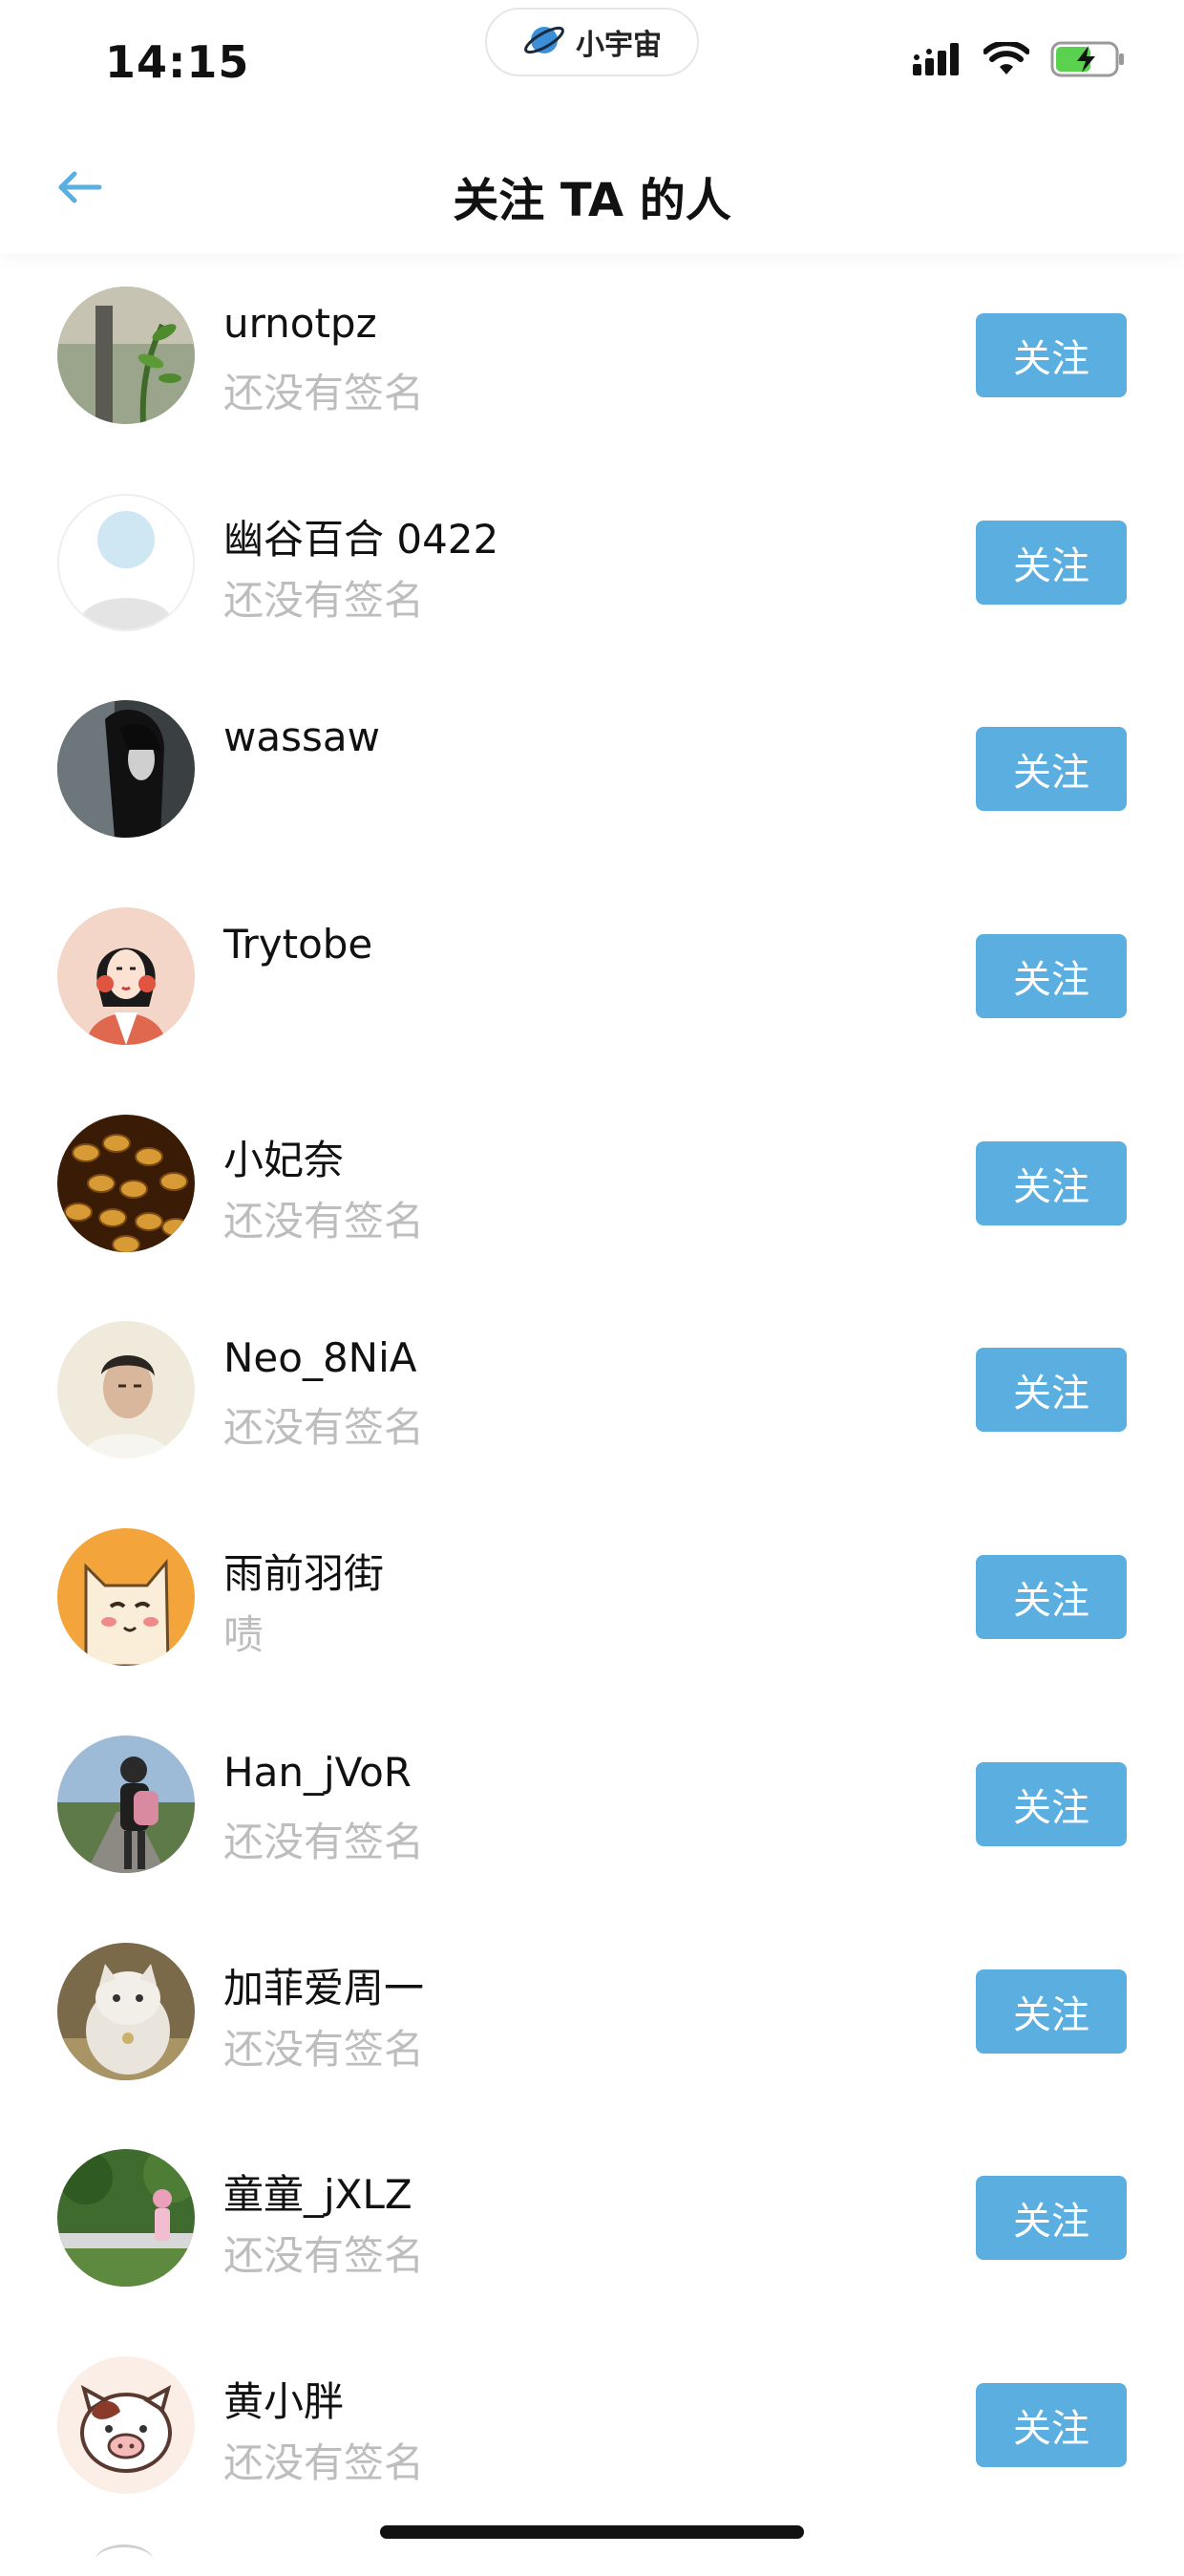  Describe the element at coordinates (592, 357) in the screenshot. I see `list-item: urnotpz 还没有签名 关注` at that location.